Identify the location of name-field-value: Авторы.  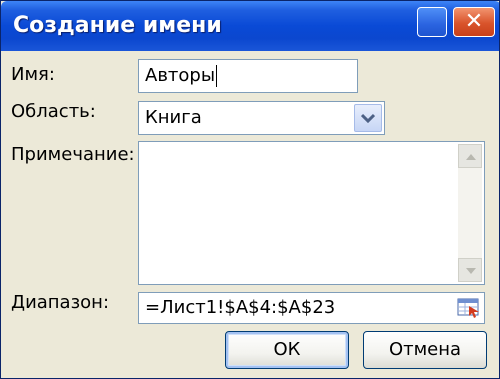
(180, 75).